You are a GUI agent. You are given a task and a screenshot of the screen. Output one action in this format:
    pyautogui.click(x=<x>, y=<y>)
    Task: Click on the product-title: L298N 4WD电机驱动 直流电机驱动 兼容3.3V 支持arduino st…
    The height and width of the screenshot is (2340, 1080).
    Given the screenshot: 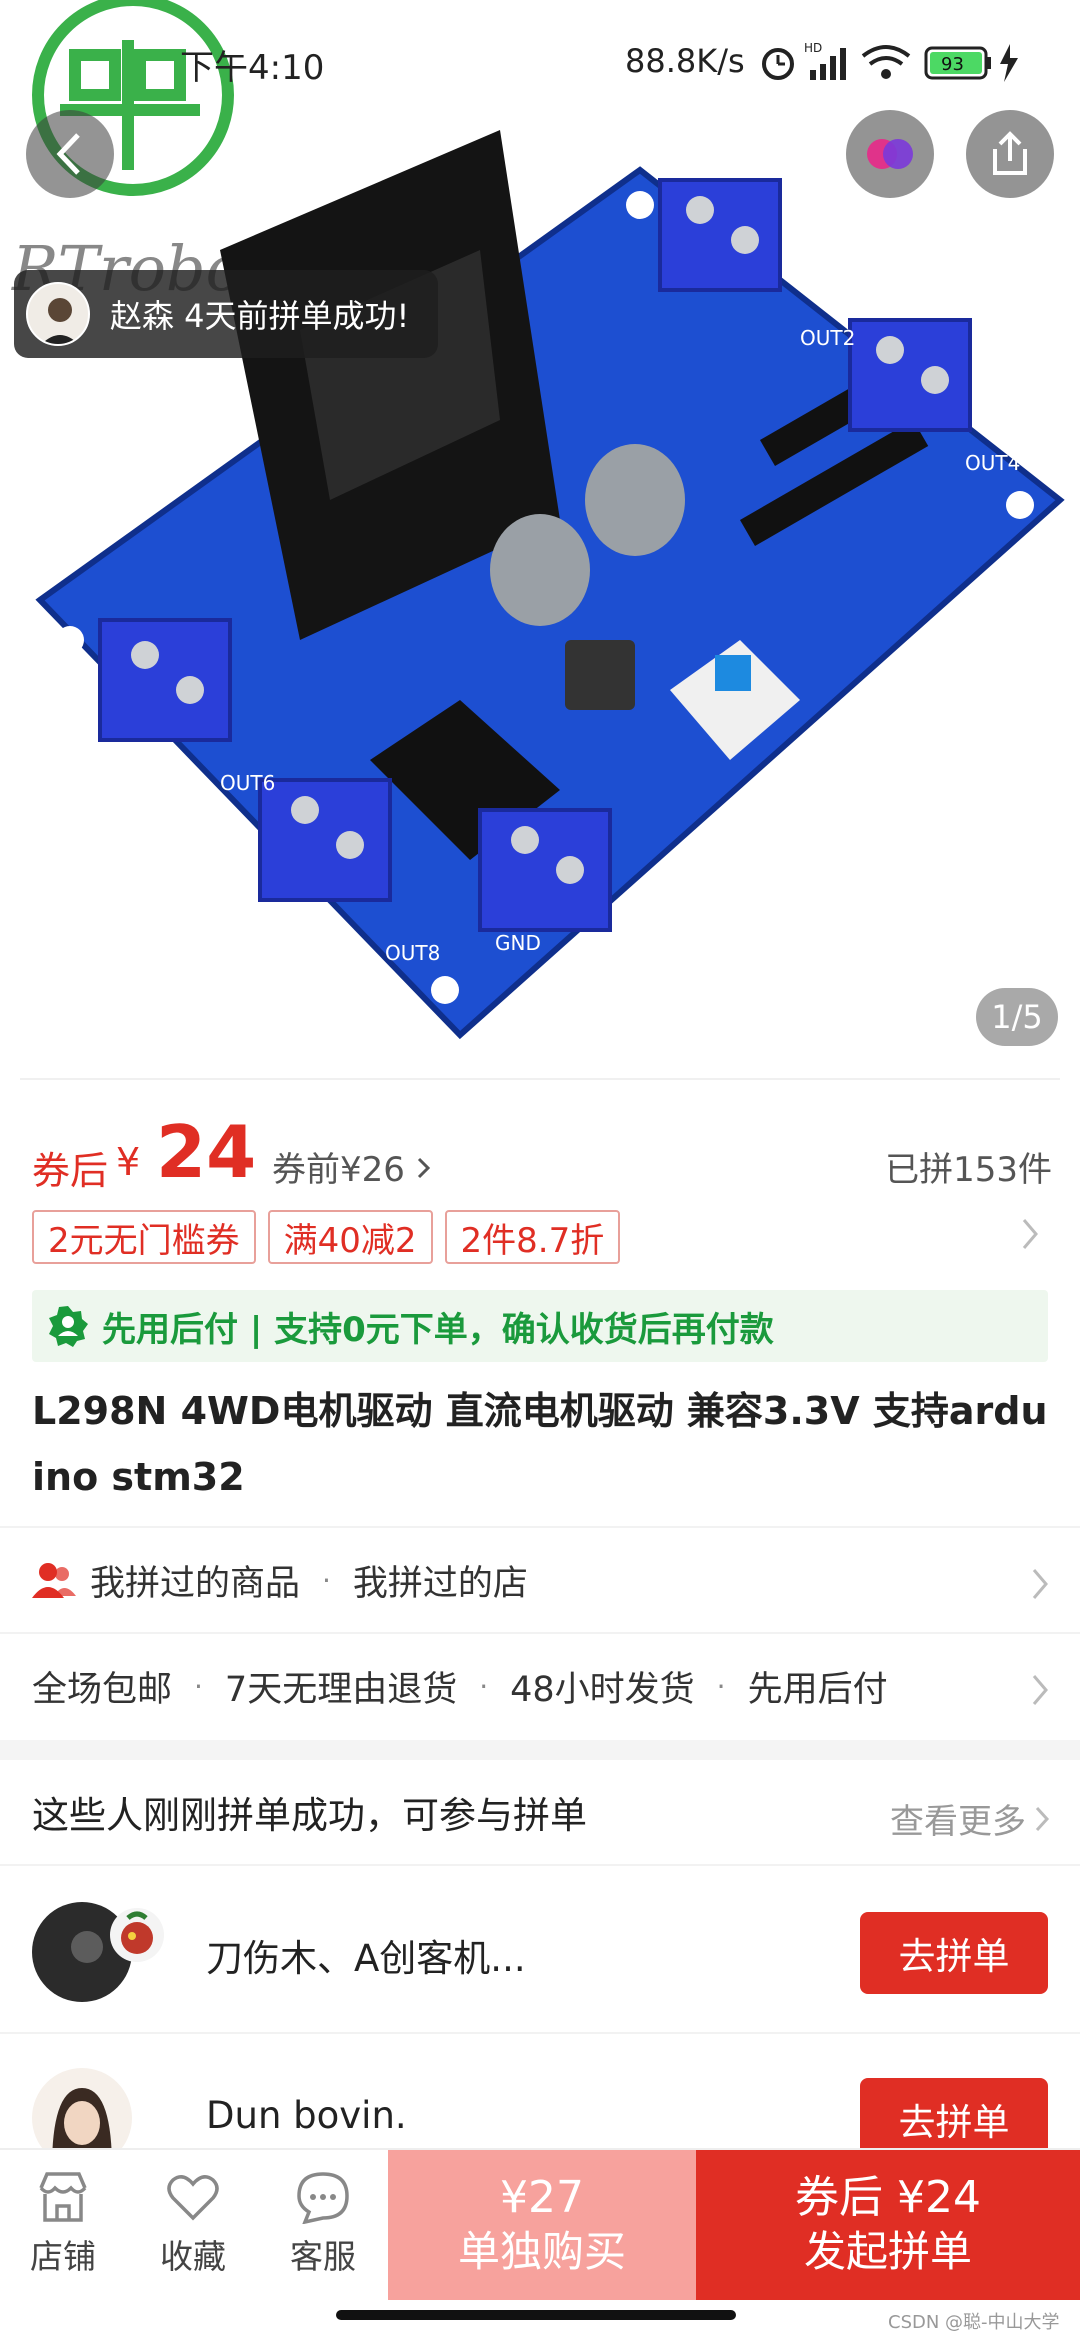 What is the action you would take?
    pyautogui.click(x=540, y=1444)
    